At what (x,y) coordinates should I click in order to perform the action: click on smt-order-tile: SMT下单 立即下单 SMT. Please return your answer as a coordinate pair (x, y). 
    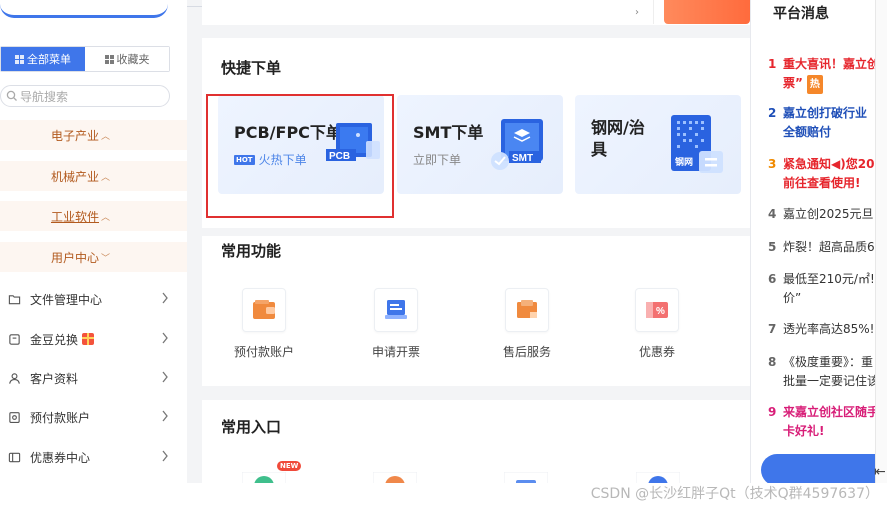
    Looking at the image, I should click on (480, 144).